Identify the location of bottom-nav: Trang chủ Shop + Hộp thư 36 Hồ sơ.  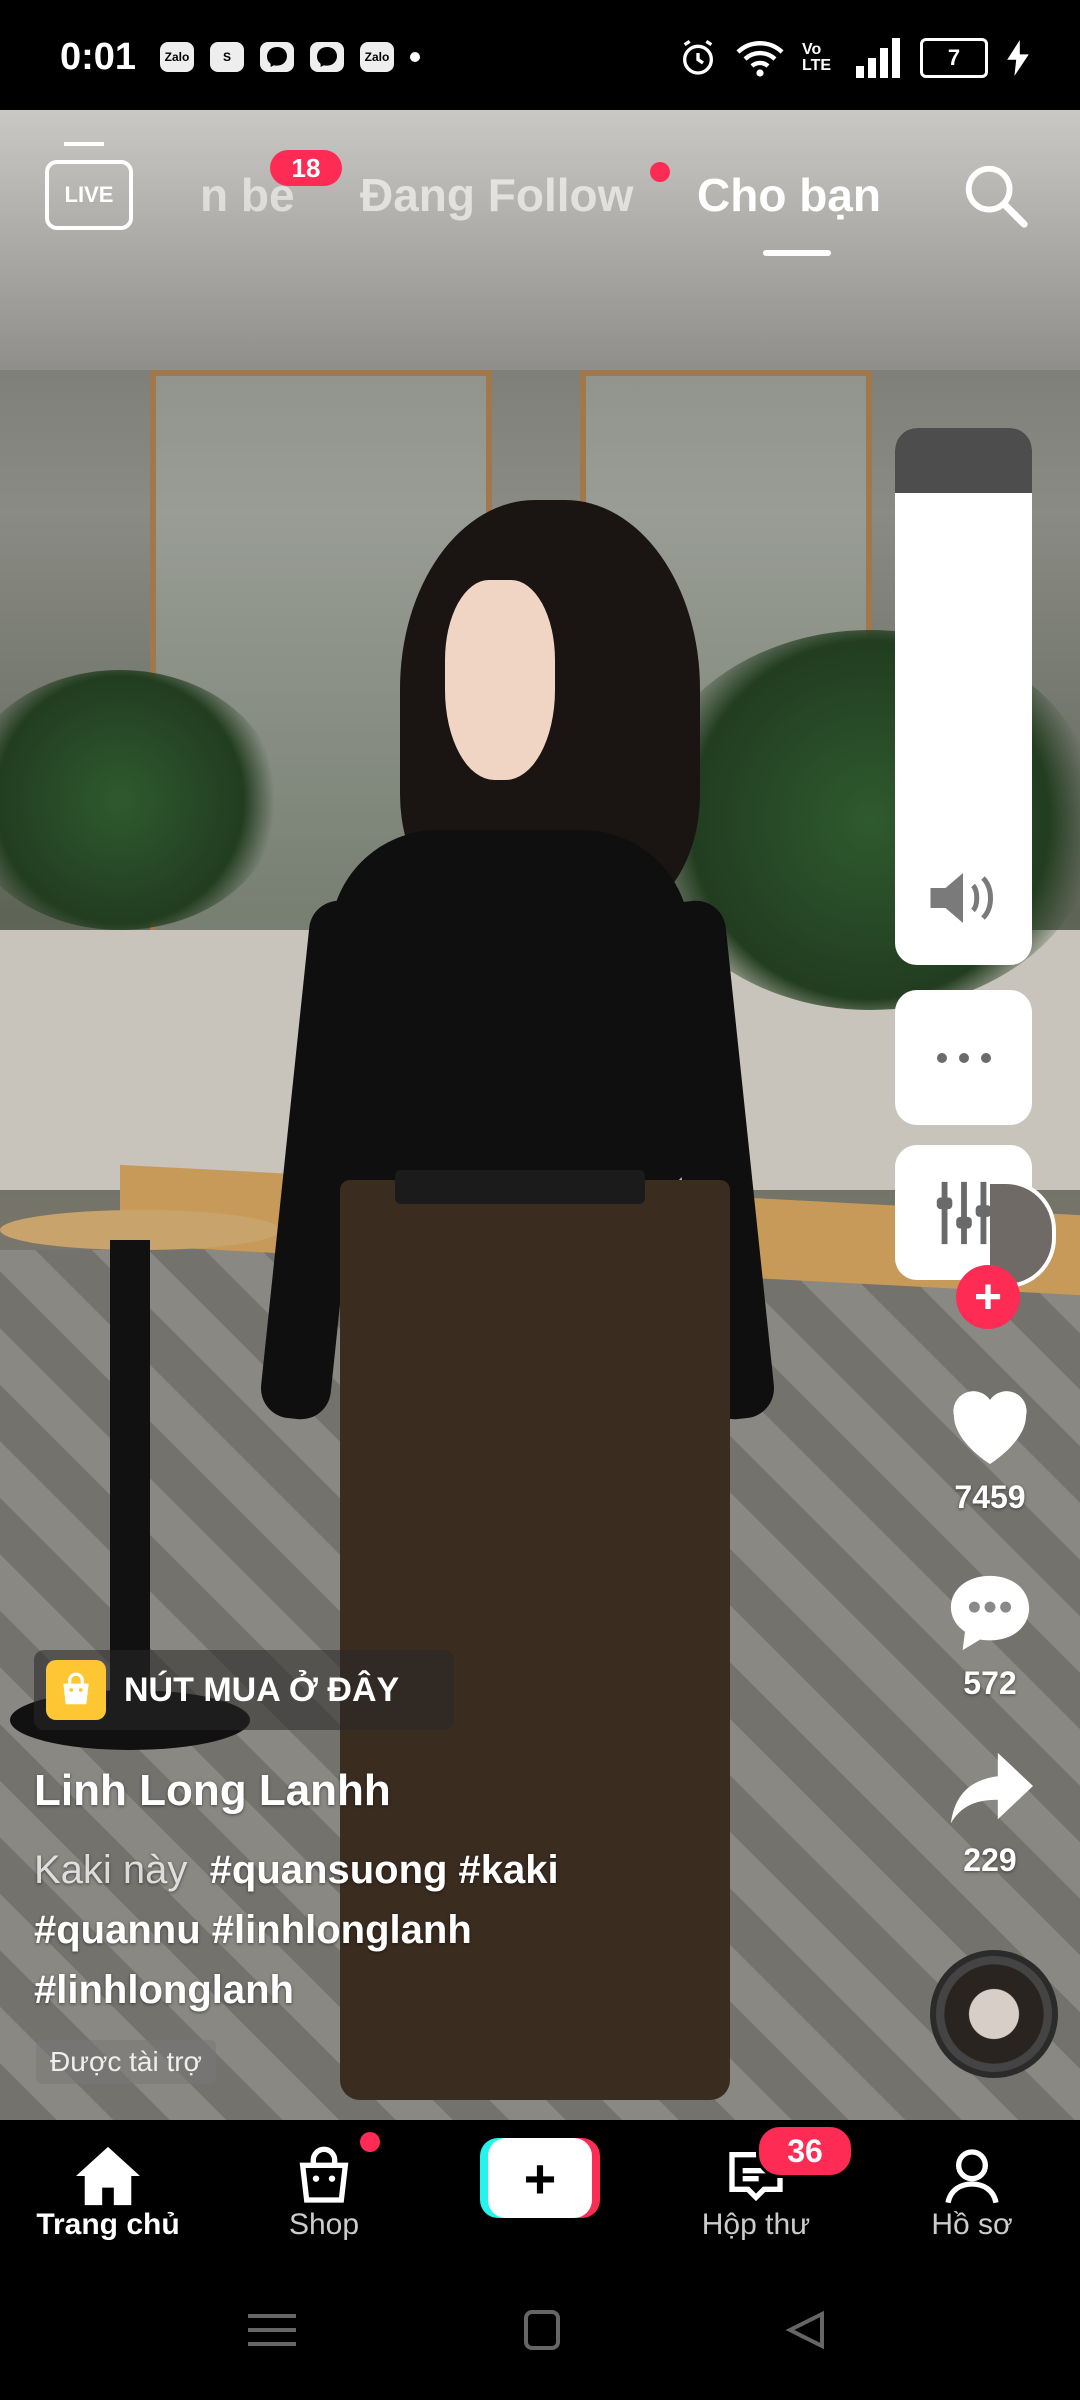
(540, 2190).